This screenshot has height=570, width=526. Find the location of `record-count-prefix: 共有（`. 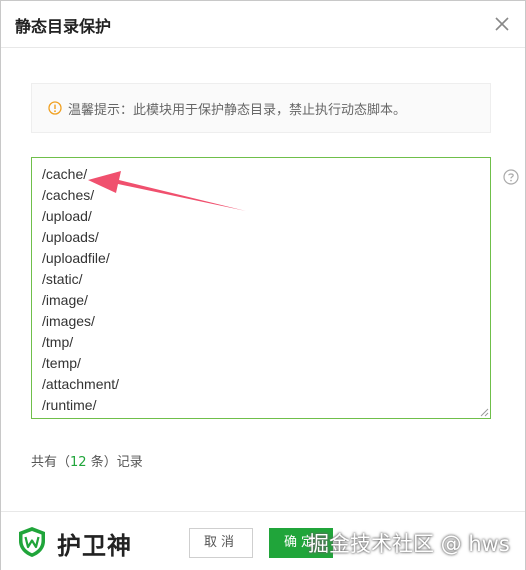

record-count-prefix: 共有（ is located at coordinates (51, 462).